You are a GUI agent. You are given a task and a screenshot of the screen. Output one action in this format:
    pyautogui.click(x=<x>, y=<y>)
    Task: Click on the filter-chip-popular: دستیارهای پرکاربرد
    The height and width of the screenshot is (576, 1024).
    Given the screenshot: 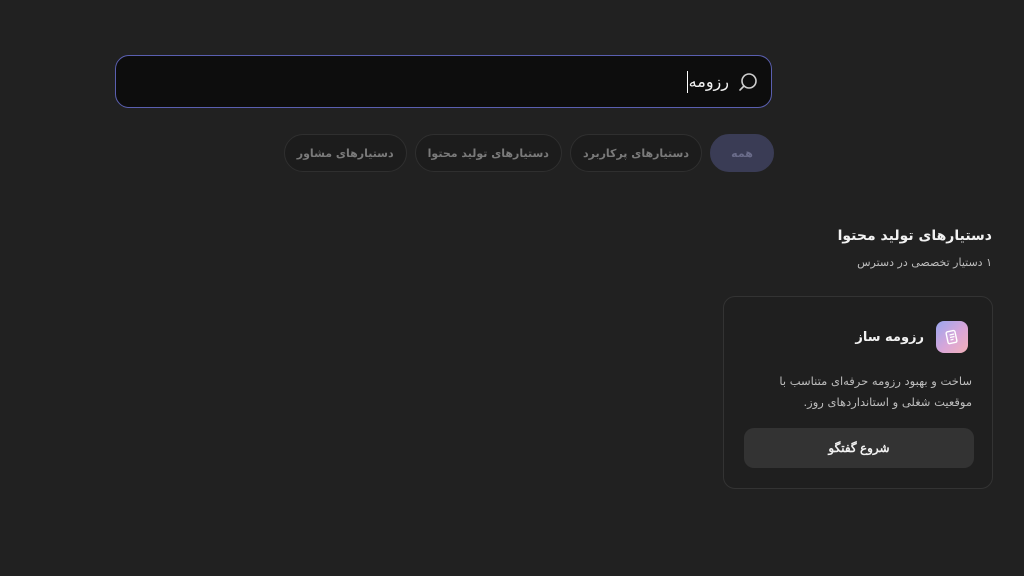 What is the action you would take?
    pyautogui.click(x=635, y=153)
    